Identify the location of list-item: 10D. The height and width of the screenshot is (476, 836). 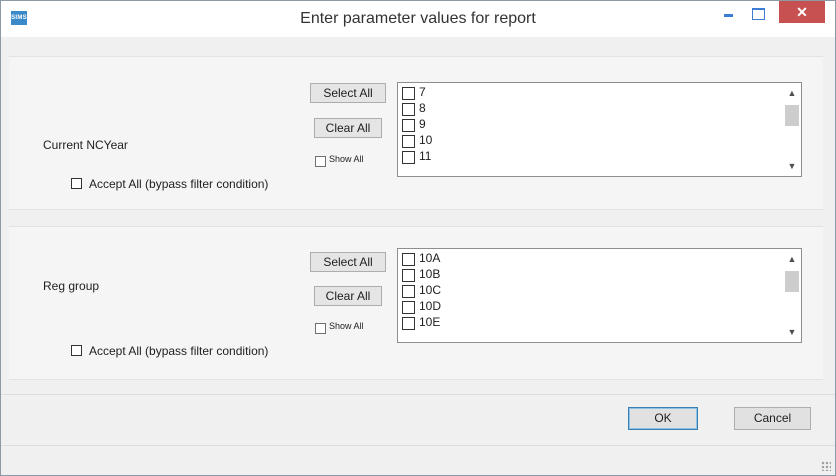
(588, 307).